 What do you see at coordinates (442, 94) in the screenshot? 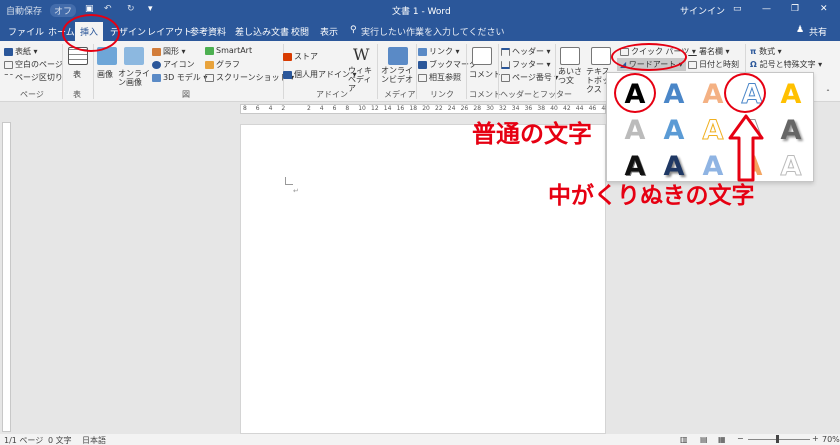
I see `group-links: リンク` at bounding box center [442, 94].